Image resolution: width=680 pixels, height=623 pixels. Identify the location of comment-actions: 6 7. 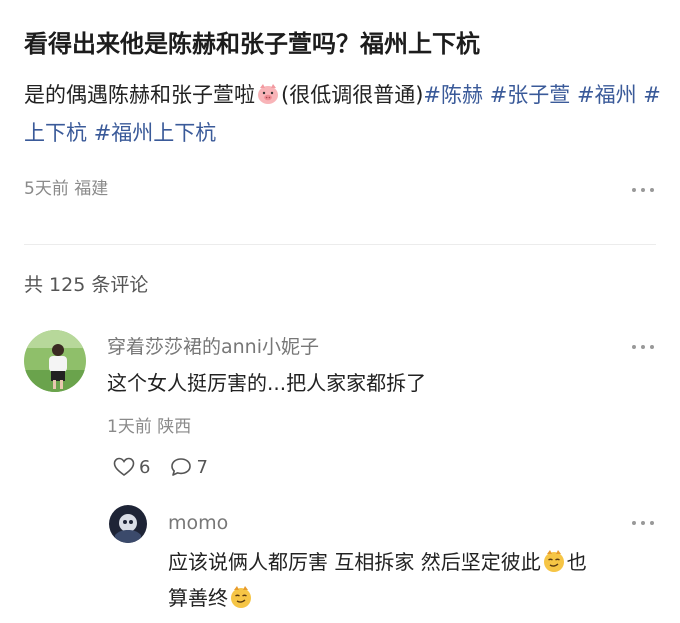
(170, 467).